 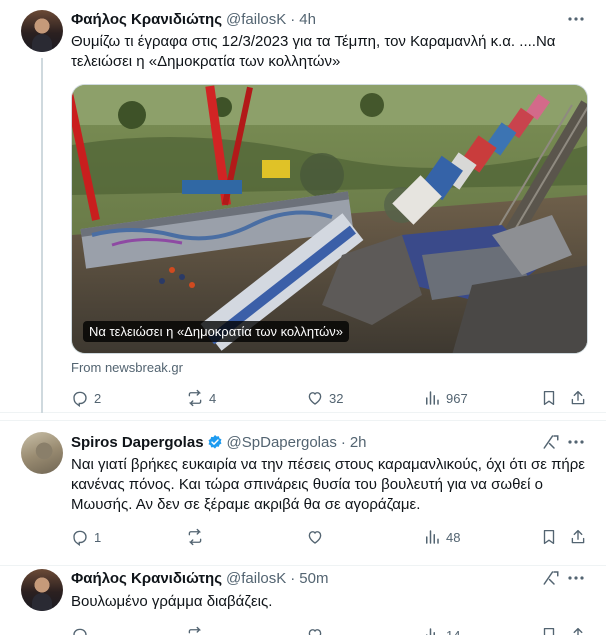 I want to click on like-button: 32, so click(x=324, y=398).